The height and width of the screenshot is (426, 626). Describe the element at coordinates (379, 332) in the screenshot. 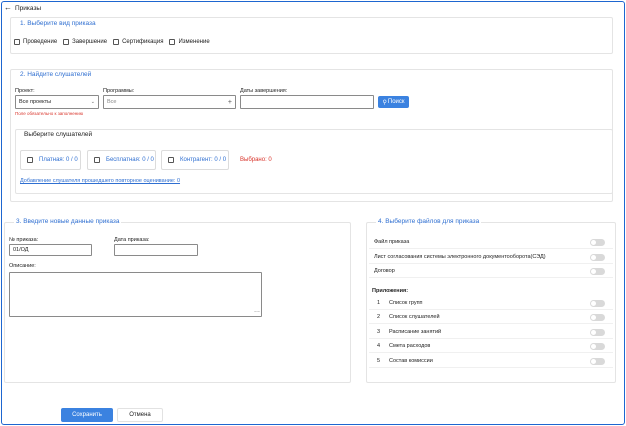

I see `appendix-number: 3` at that location.